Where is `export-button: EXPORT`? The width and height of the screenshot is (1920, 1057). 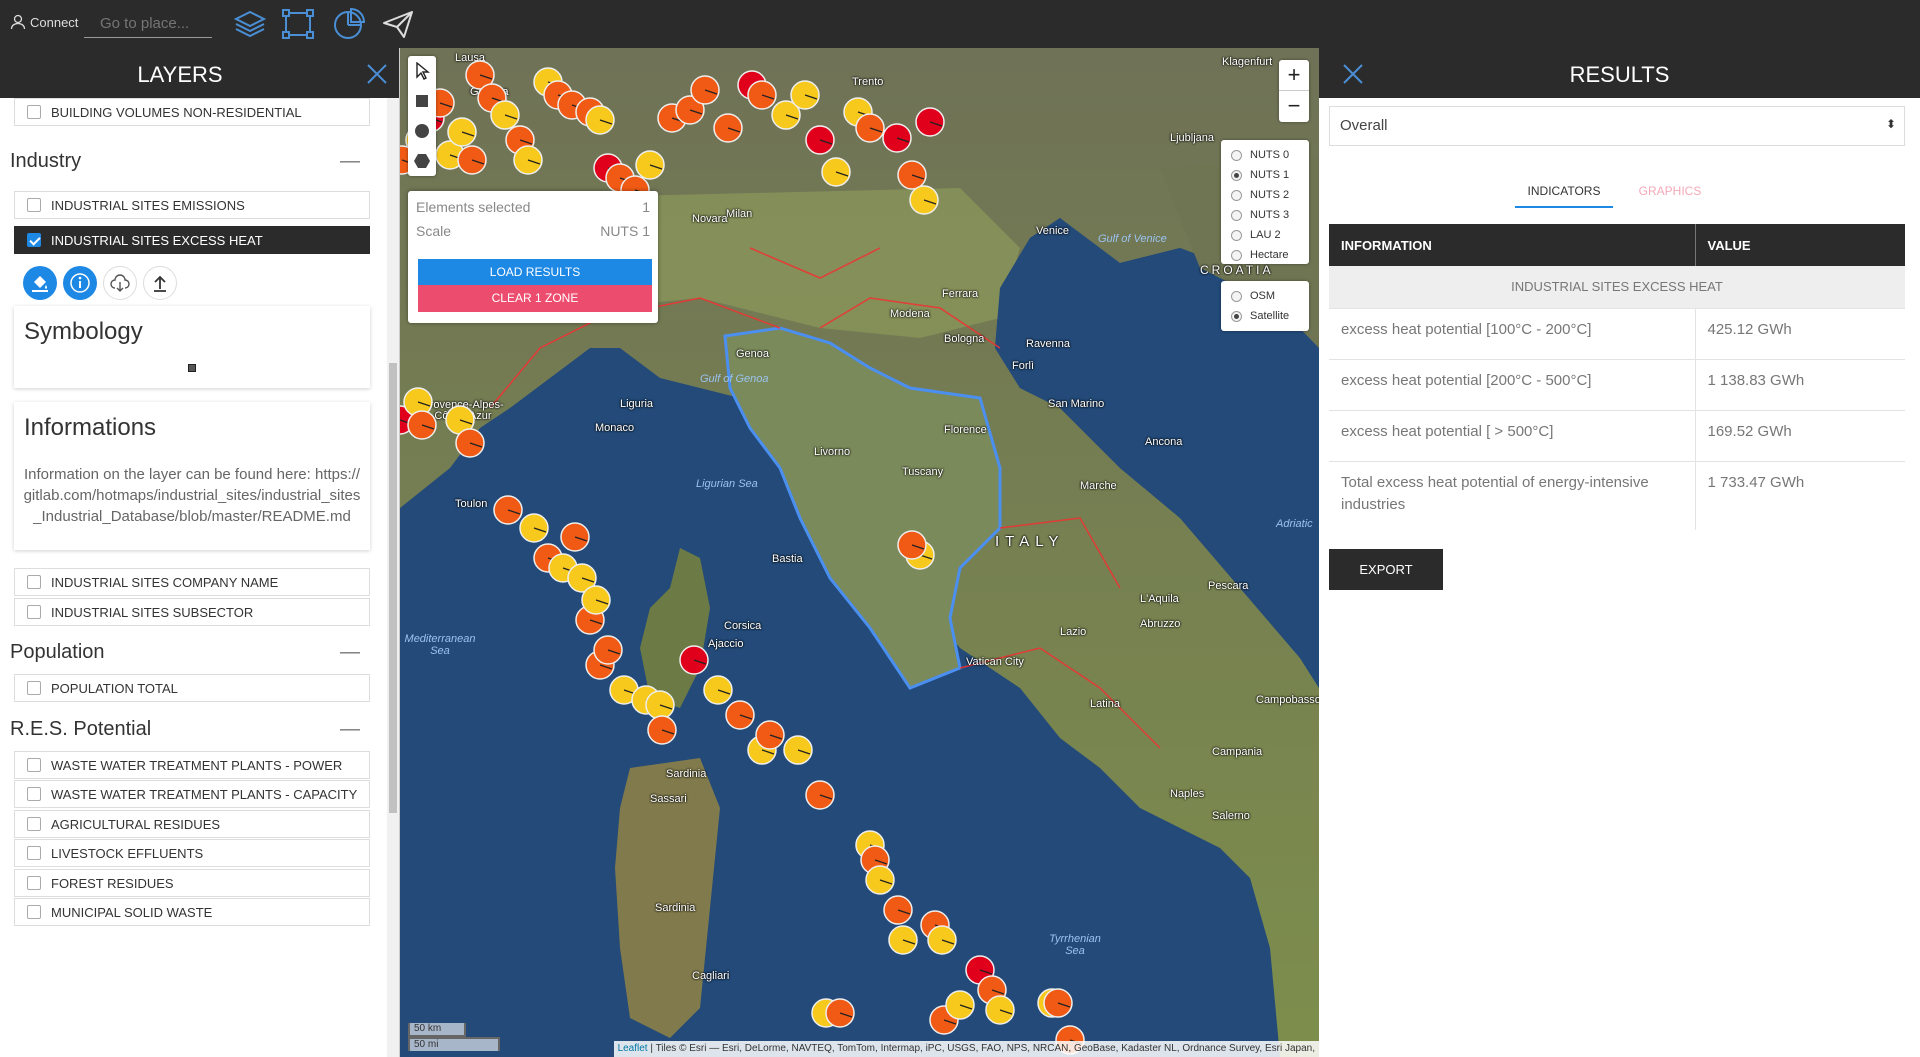
export-button: EXPORT is located at coordinates (1386, 569).